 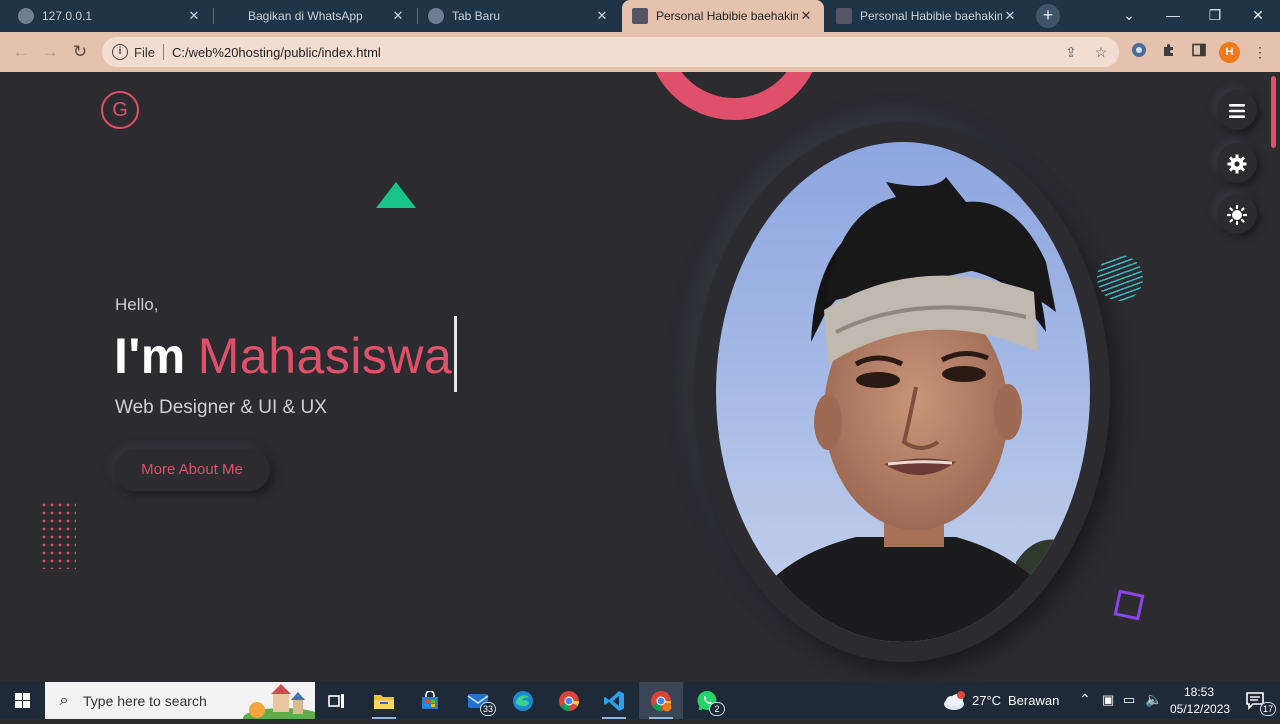 What do you see at coordinates (1256, 700) in the screenshot?
I see `notification-center-icon: 17` at bounding box center [1256, 700].